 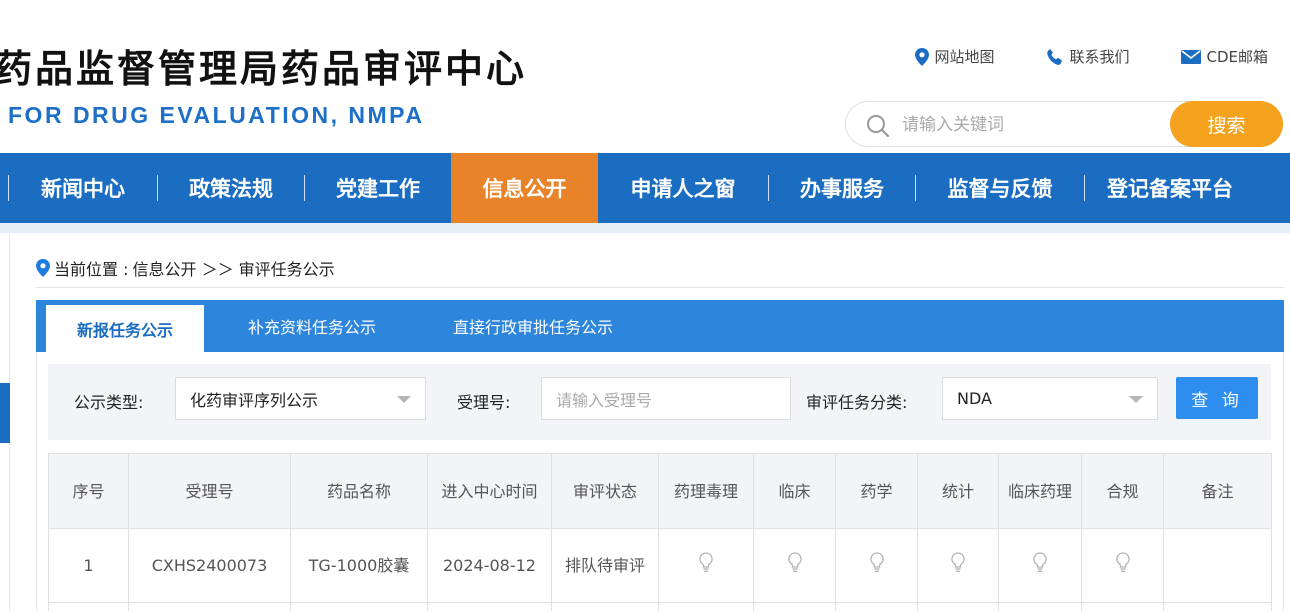 What do you see at coordinates (1237, 57) in the screenshot?
I see `cde-mail-label: CDE邮箱` at bounding box center [1237, 57].